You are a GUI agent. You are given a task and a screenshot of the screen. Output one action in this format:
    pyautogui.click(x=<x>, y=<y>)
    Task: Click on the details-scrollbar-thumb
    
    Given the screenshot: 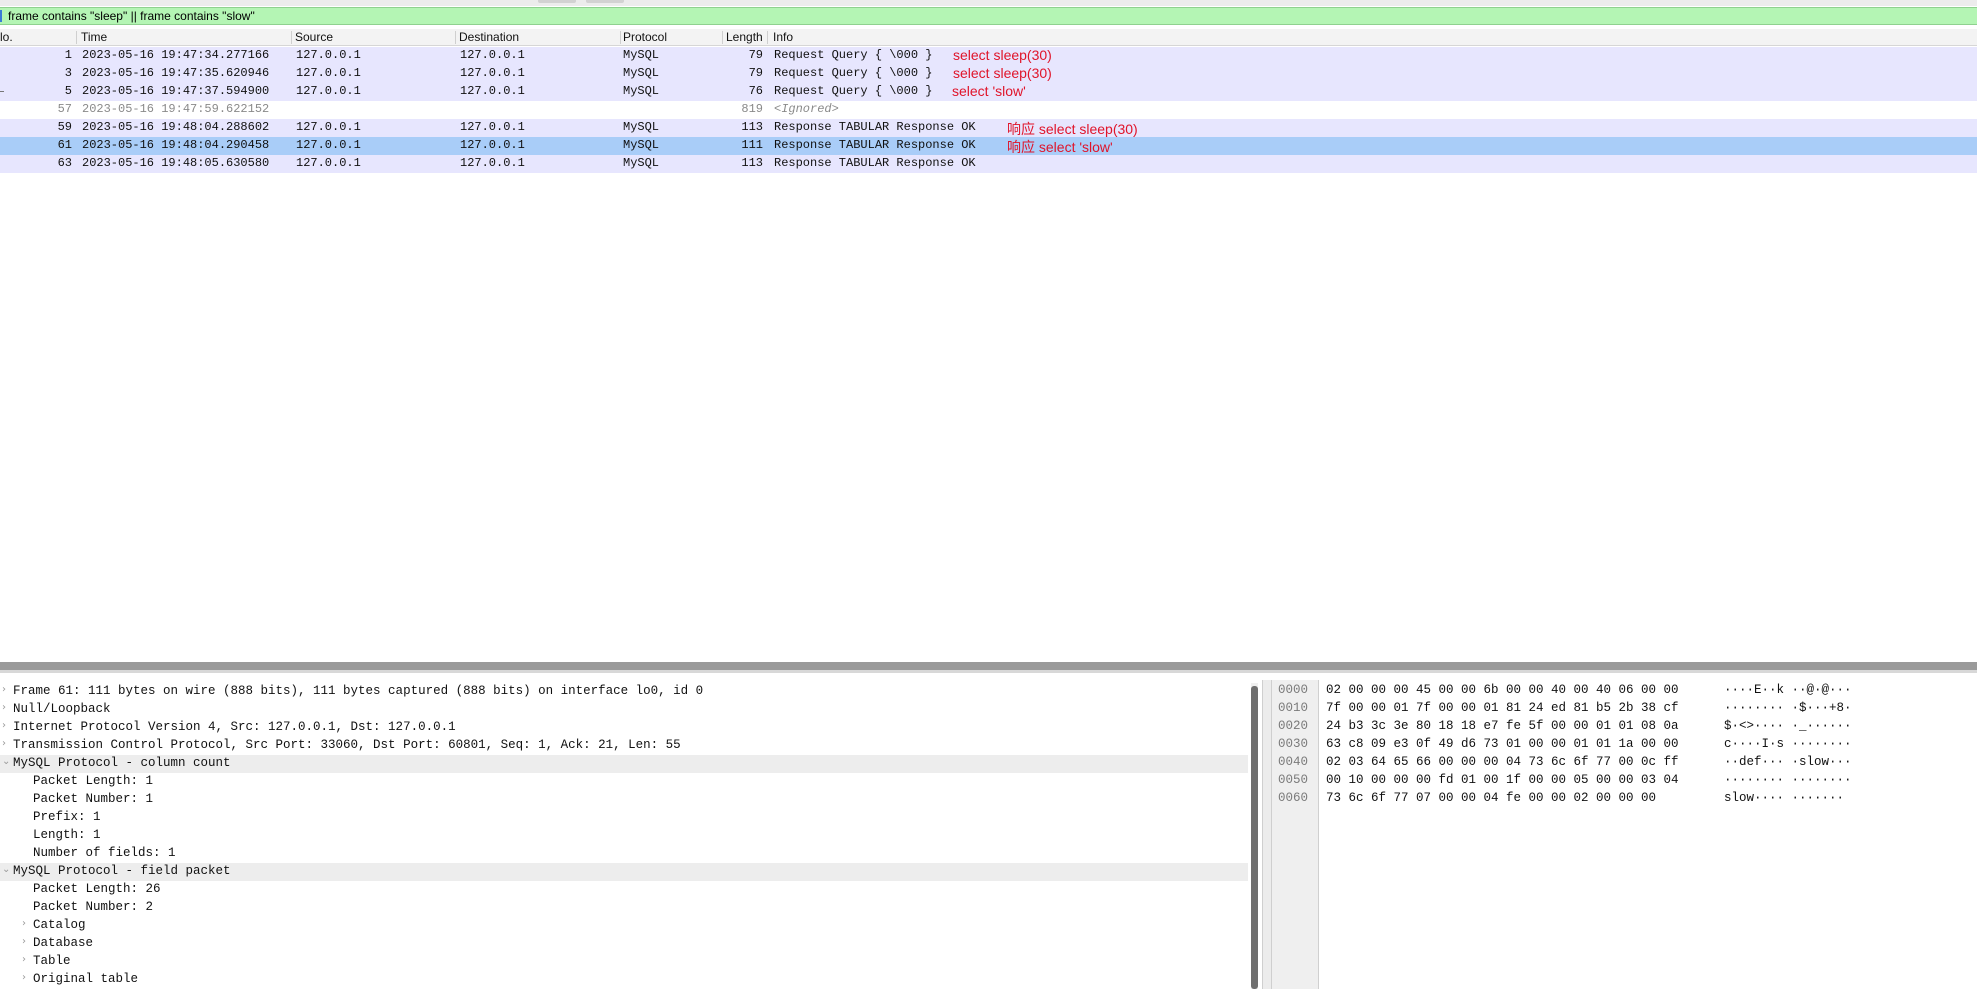 What is the action you would take?
    pyautogui.click(x=1254, y=837)
    